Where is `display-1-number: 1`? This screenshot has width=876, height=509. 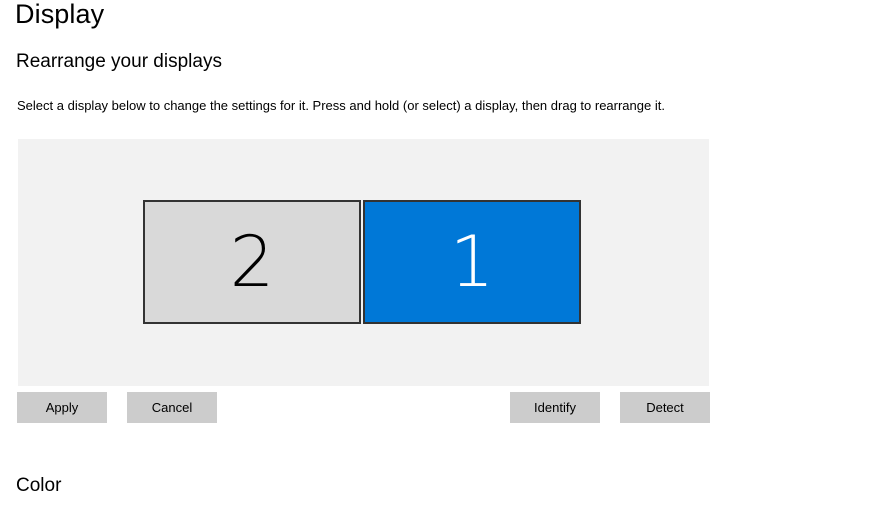 display-1-number: 1 is located at coordinates (472, 262).